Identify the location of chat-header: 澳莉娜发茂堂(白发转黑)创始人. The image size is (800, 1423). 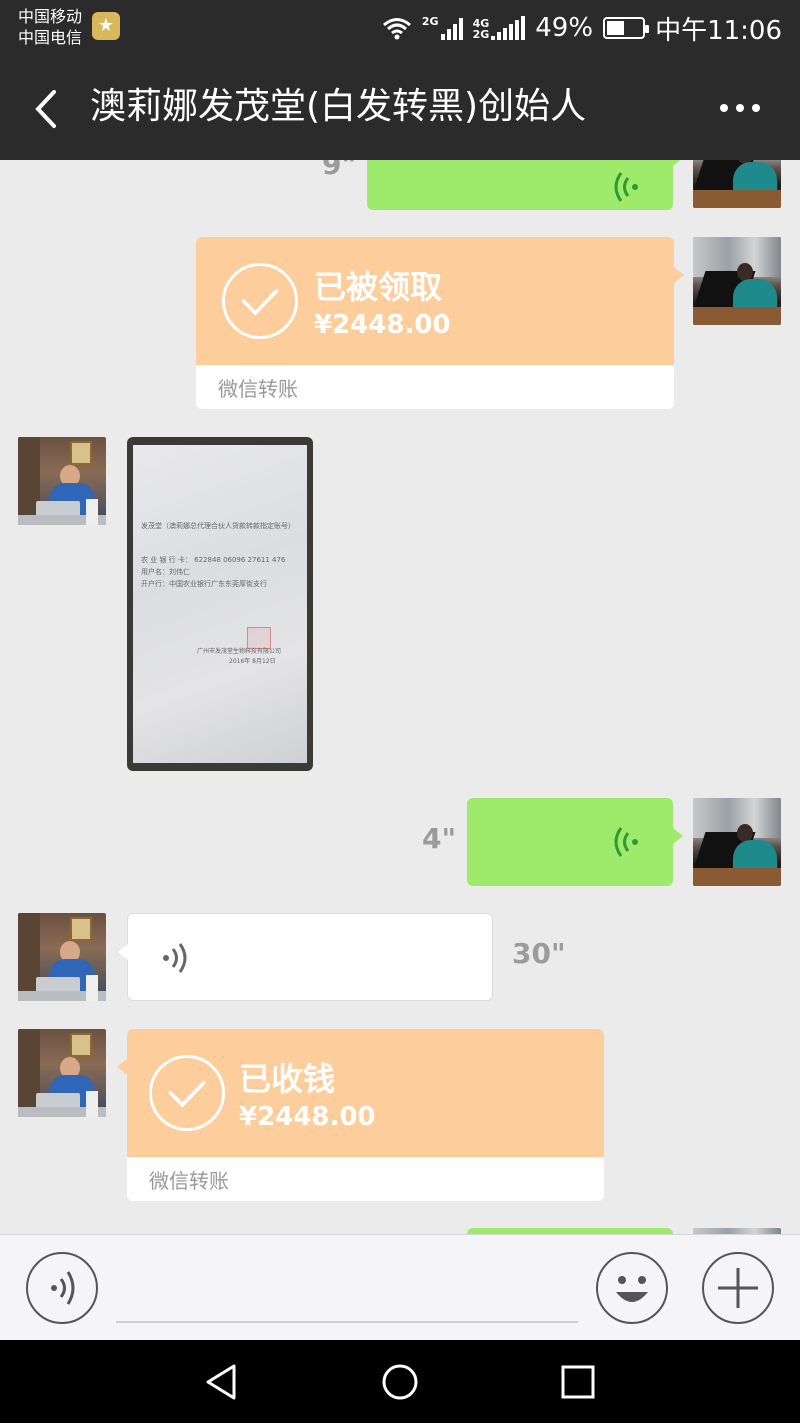
(400, 108).